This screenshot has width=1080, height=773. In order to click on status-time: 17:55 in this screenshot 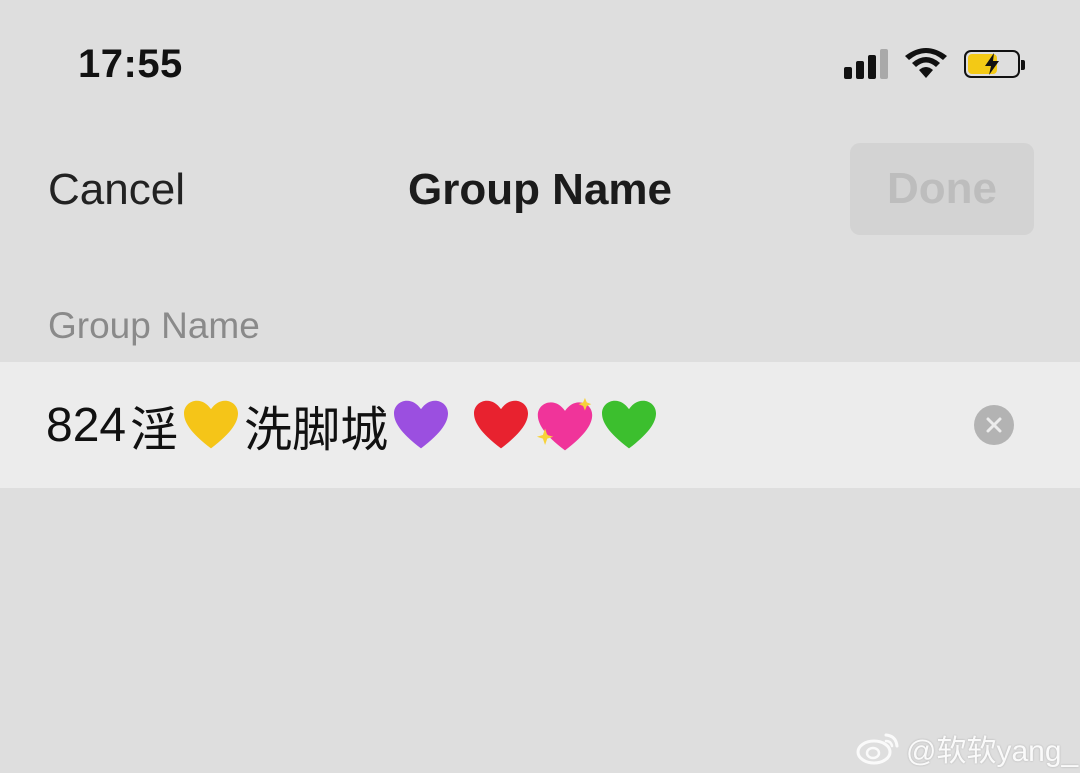, I will do `click(130, 64)`.